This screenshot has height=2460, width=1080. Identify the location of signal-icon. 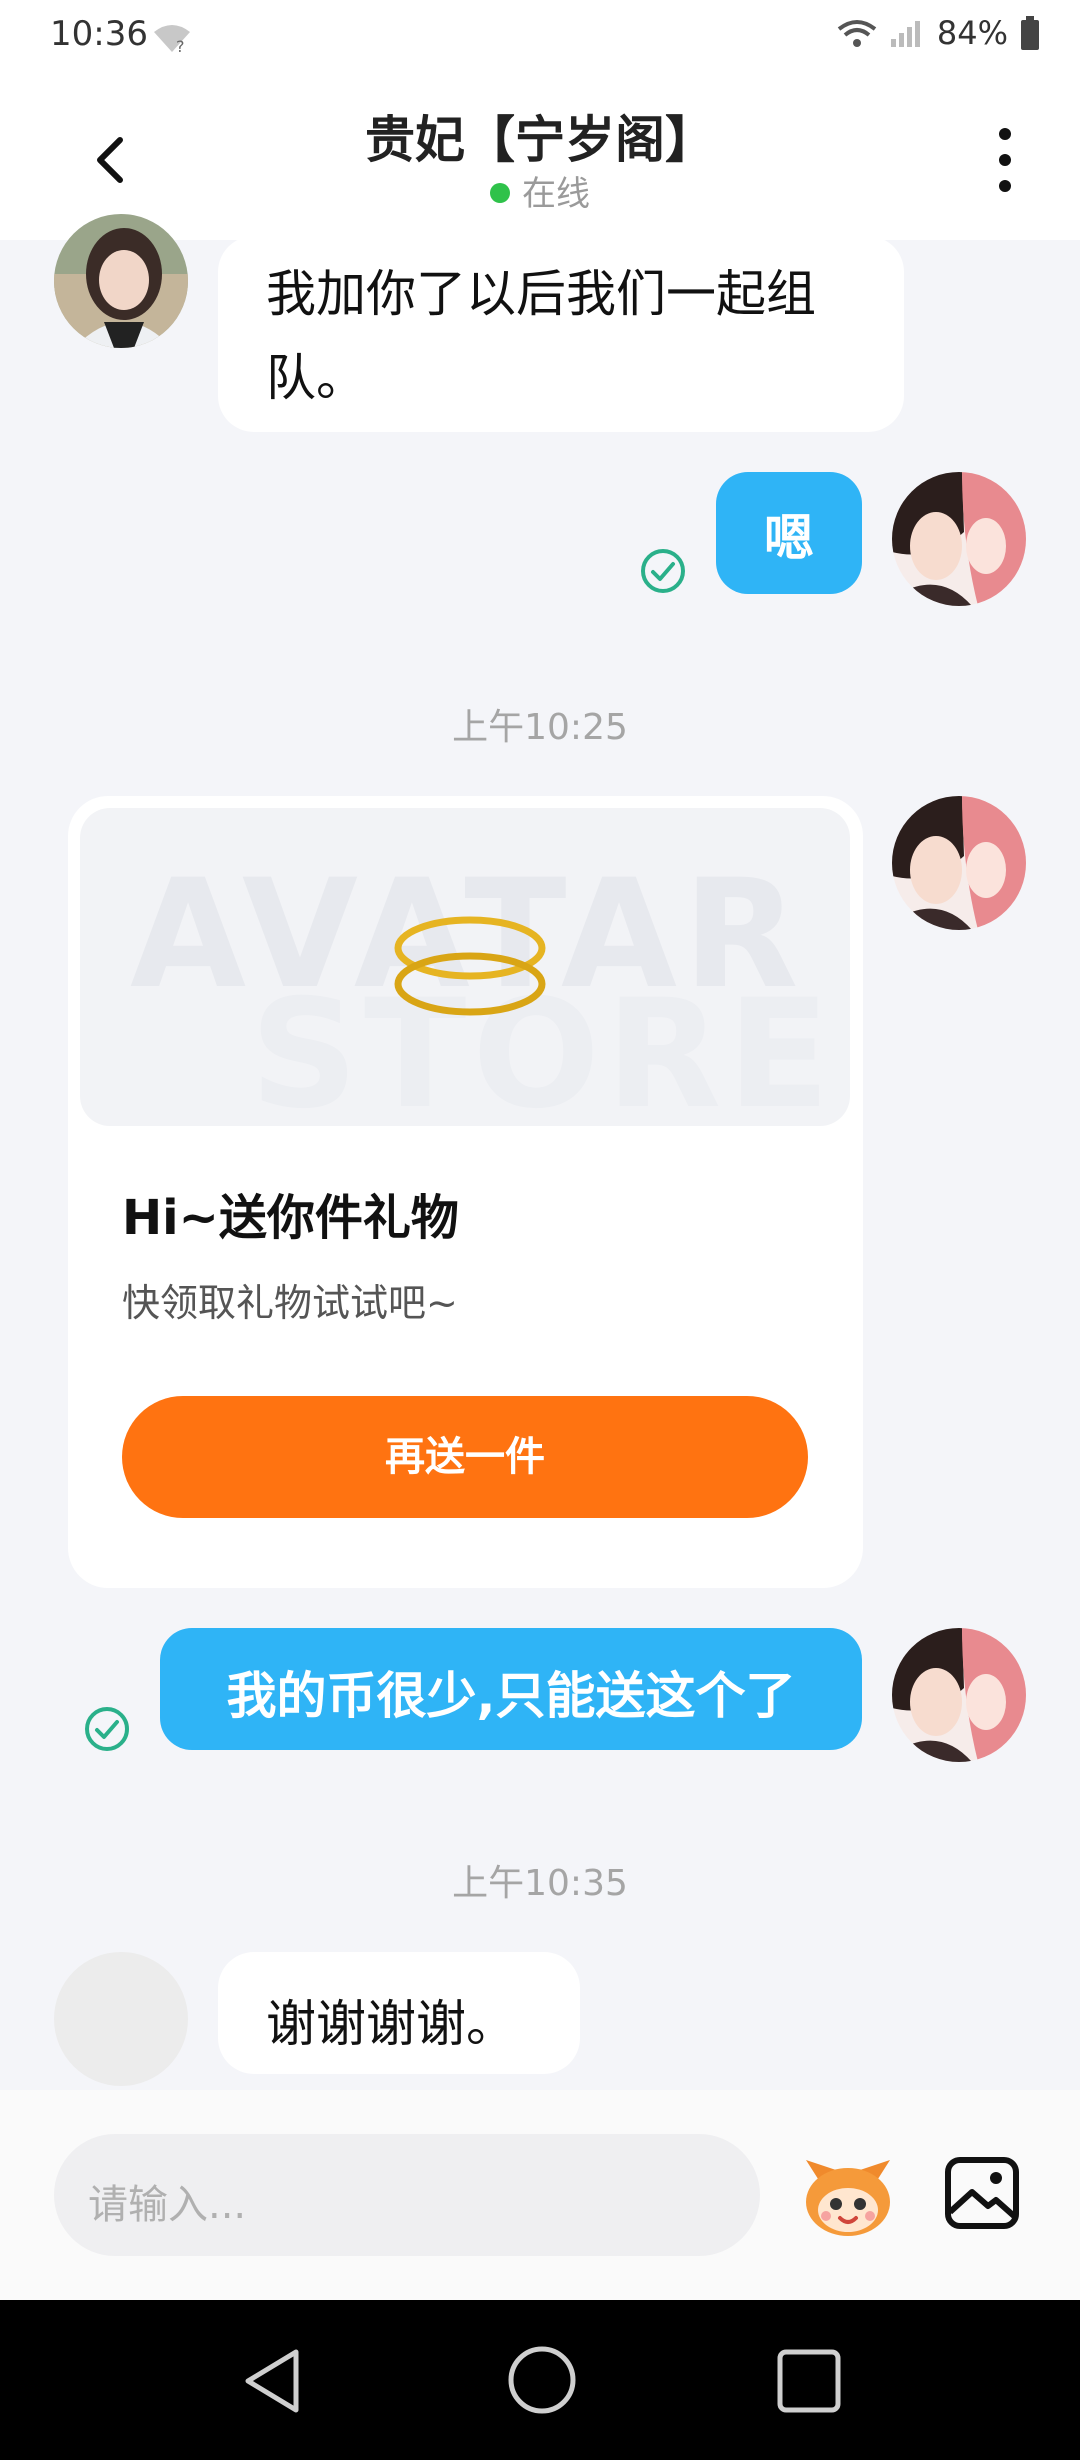
(905, 34).